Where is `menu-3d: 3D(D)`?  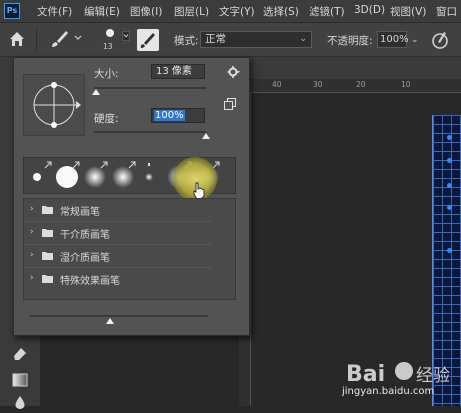 menu-3d: 3D(D) is located at coordinates (369, 10).